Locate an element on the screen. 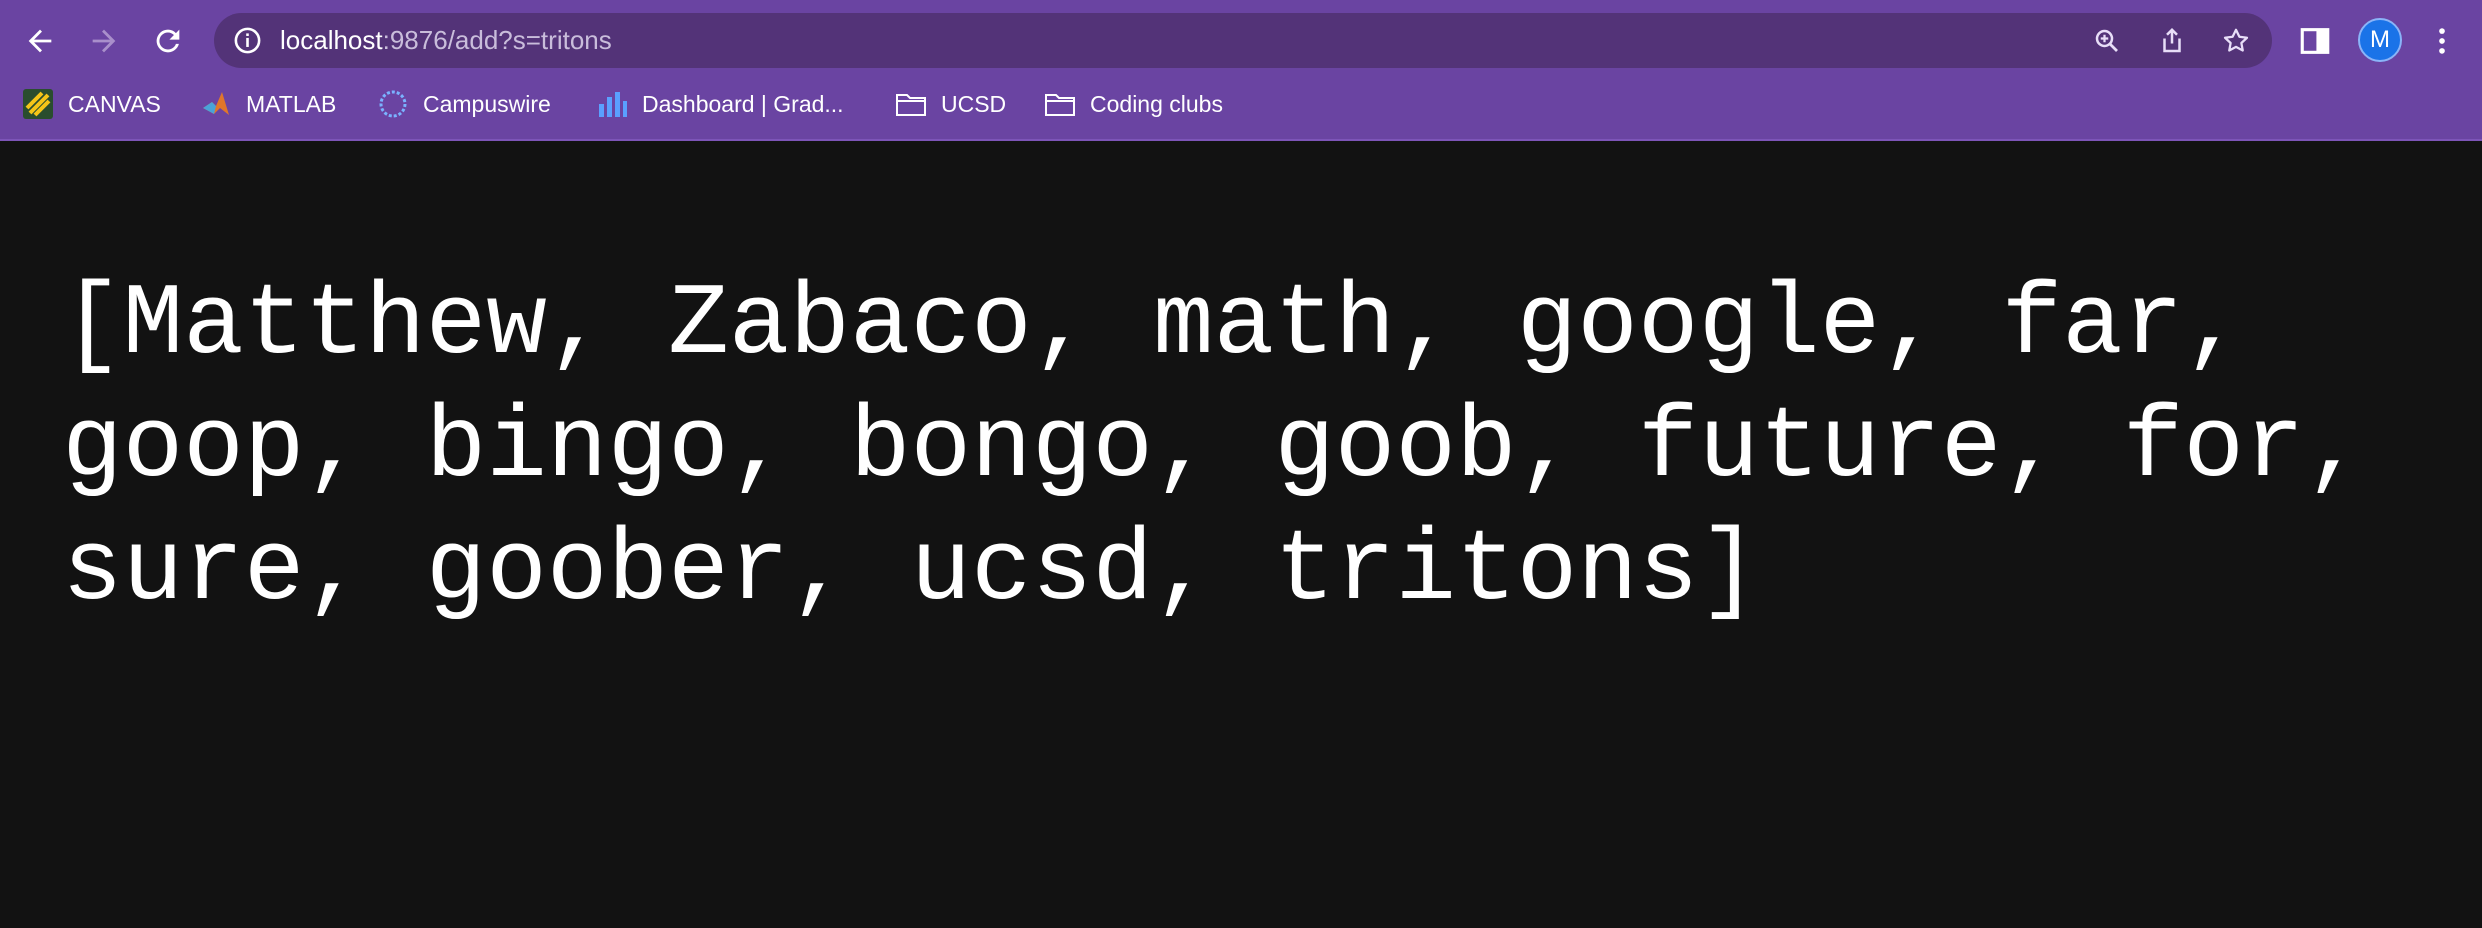 The width and height of the screenshot is (2482, 928). menu-button is located at coordinates (2442, 41).